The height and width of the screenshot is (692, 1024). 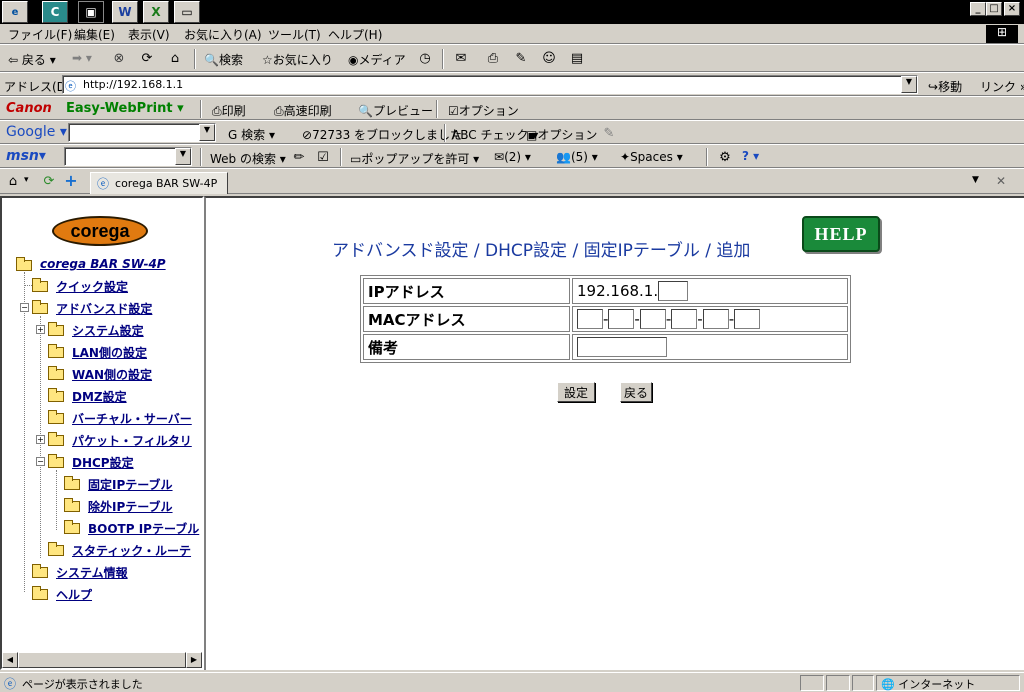 What do you see at coordinates (82, 58) in the screenshot?
I see `forward-button: ➡ ▾` at bounding box center [82, 58].